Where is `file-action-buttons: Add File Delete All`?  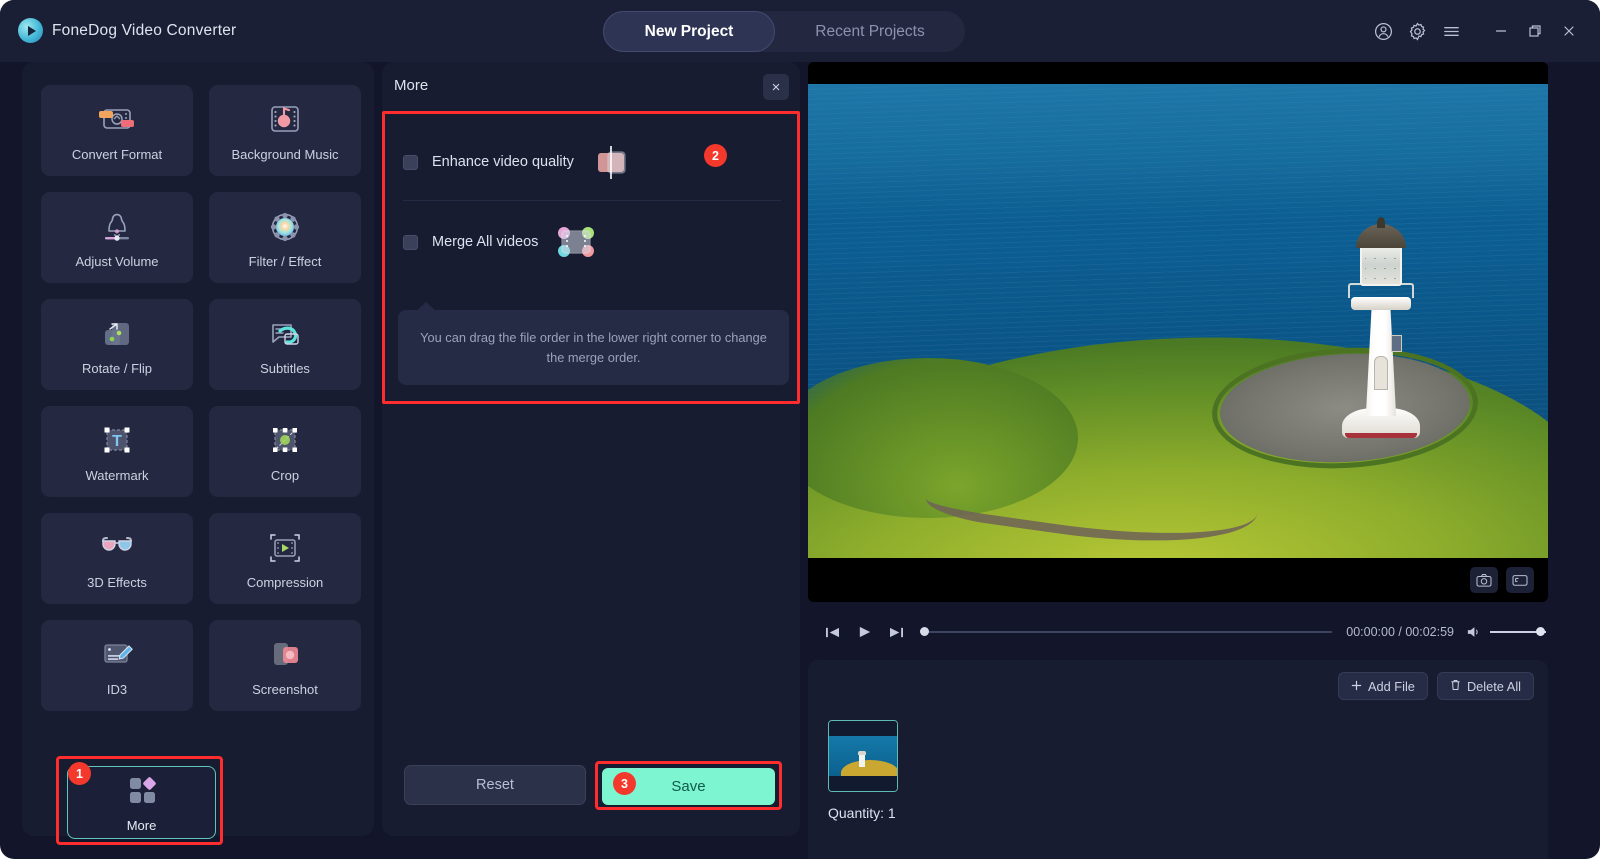 file-action-buttons: Add File Delete All is located at coordinates (1435, 686).